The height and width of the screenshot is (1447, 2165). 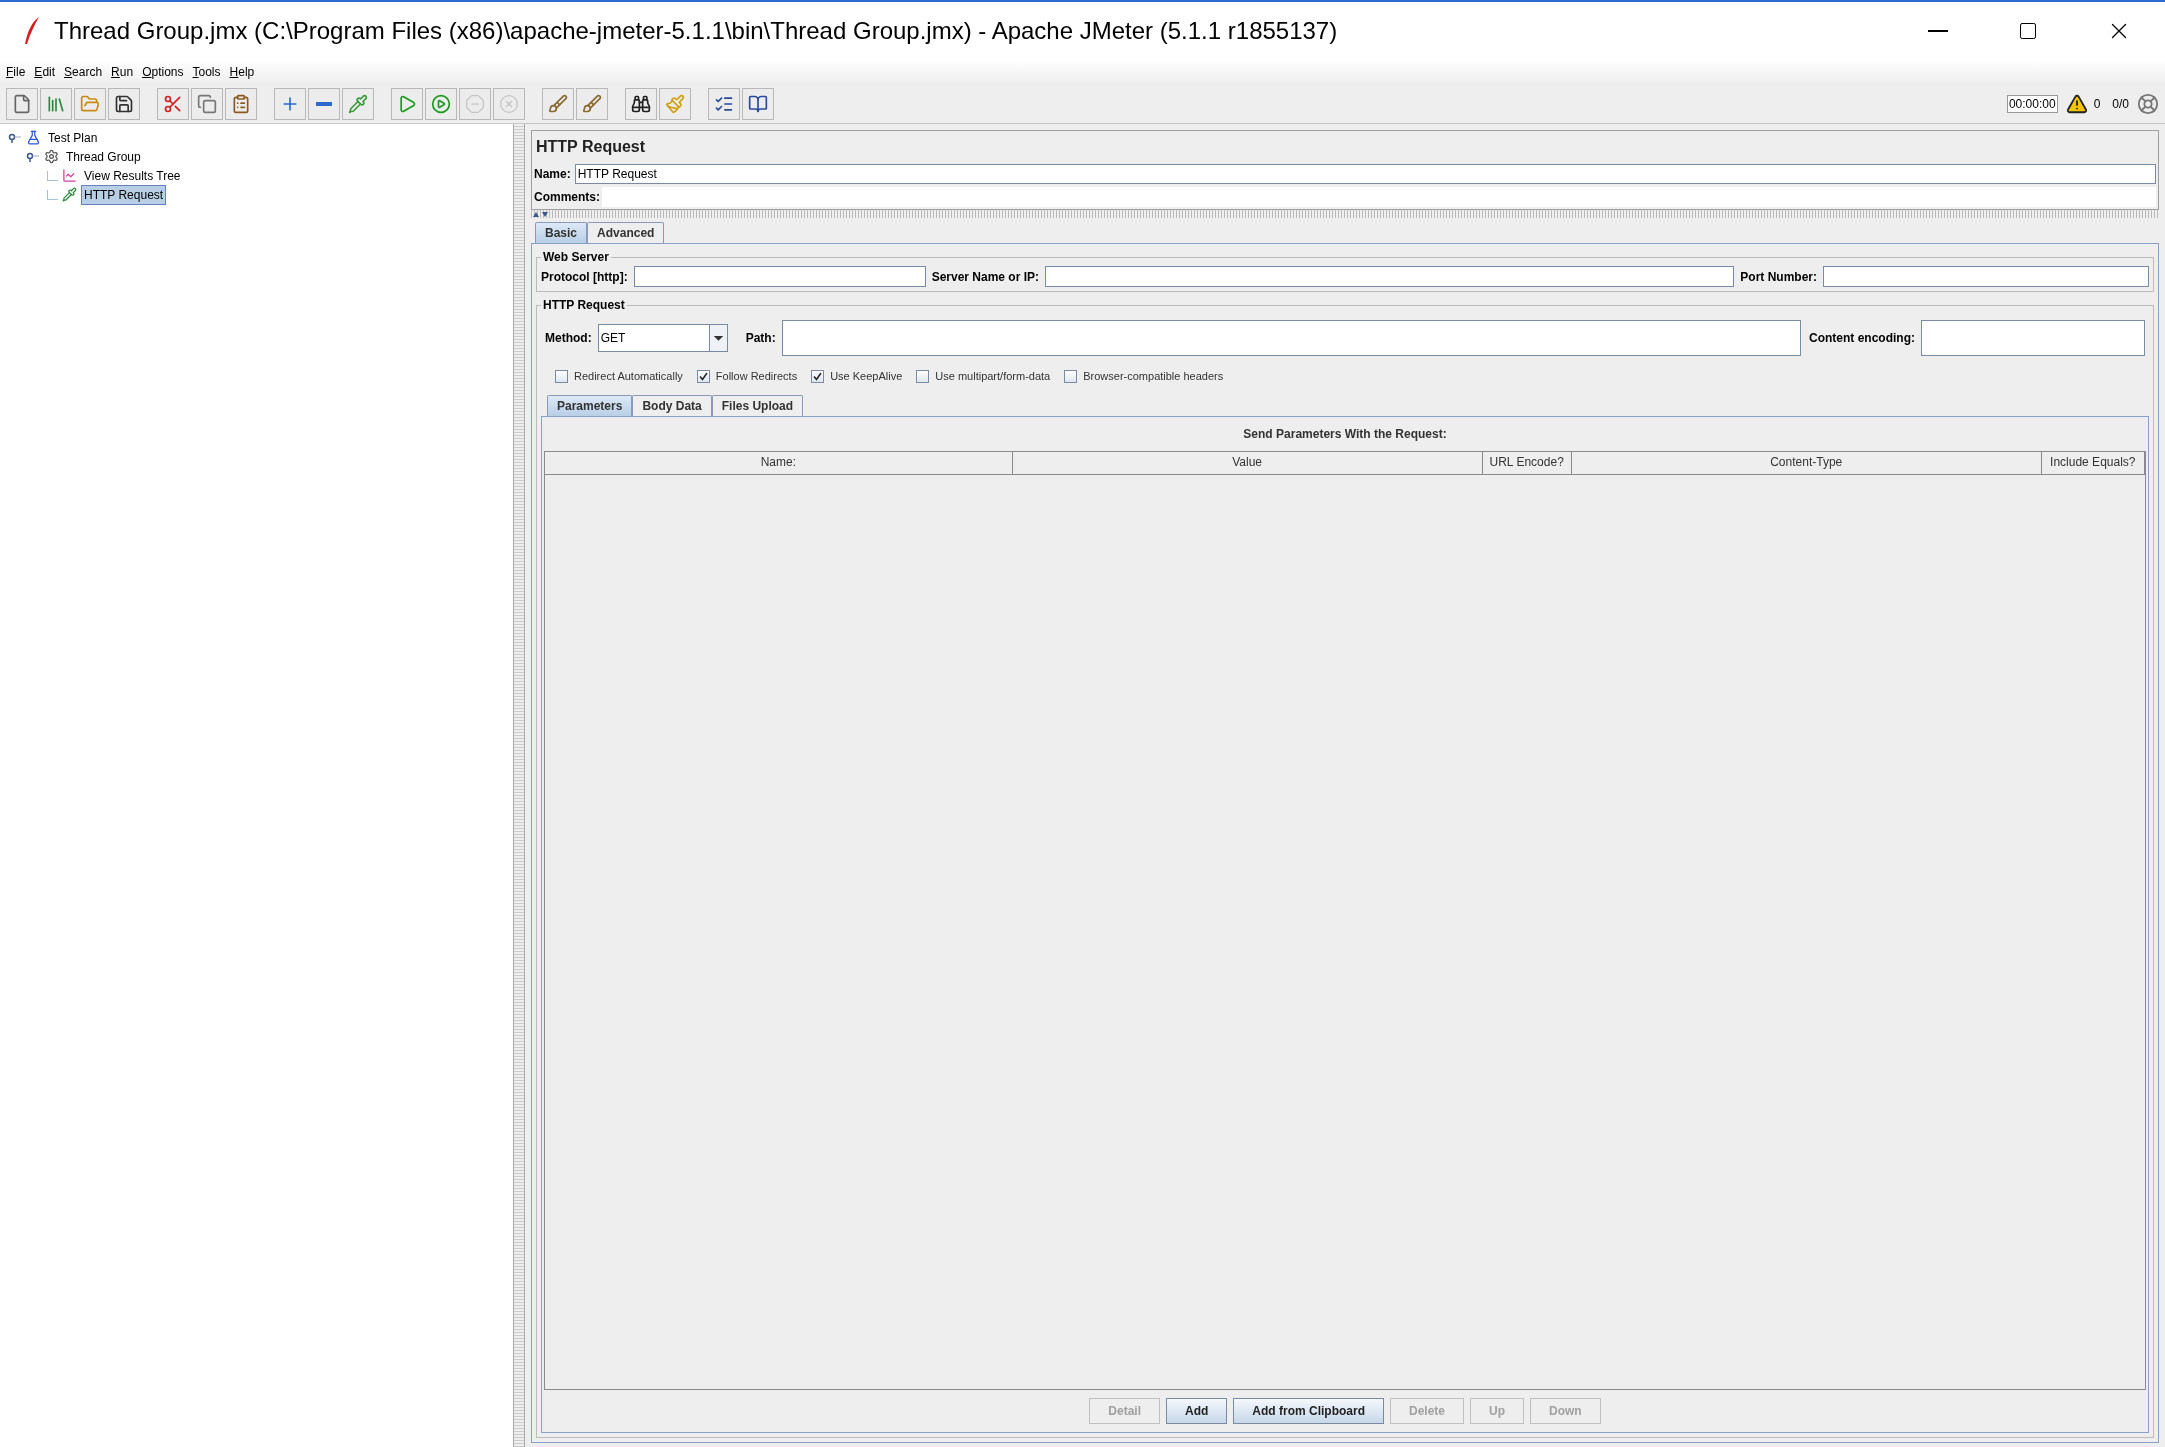 What do you see at coordinates (22, 103) in the screenshot?
I see `new-file-icon` at bounding box center [22, 103].